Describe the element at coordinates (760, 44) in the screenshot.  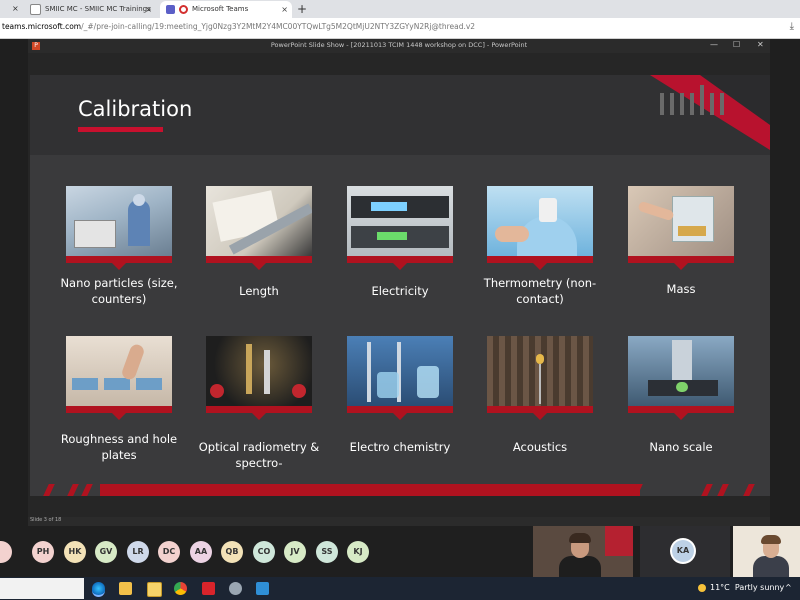
I see `close-button: ✕` at that location.